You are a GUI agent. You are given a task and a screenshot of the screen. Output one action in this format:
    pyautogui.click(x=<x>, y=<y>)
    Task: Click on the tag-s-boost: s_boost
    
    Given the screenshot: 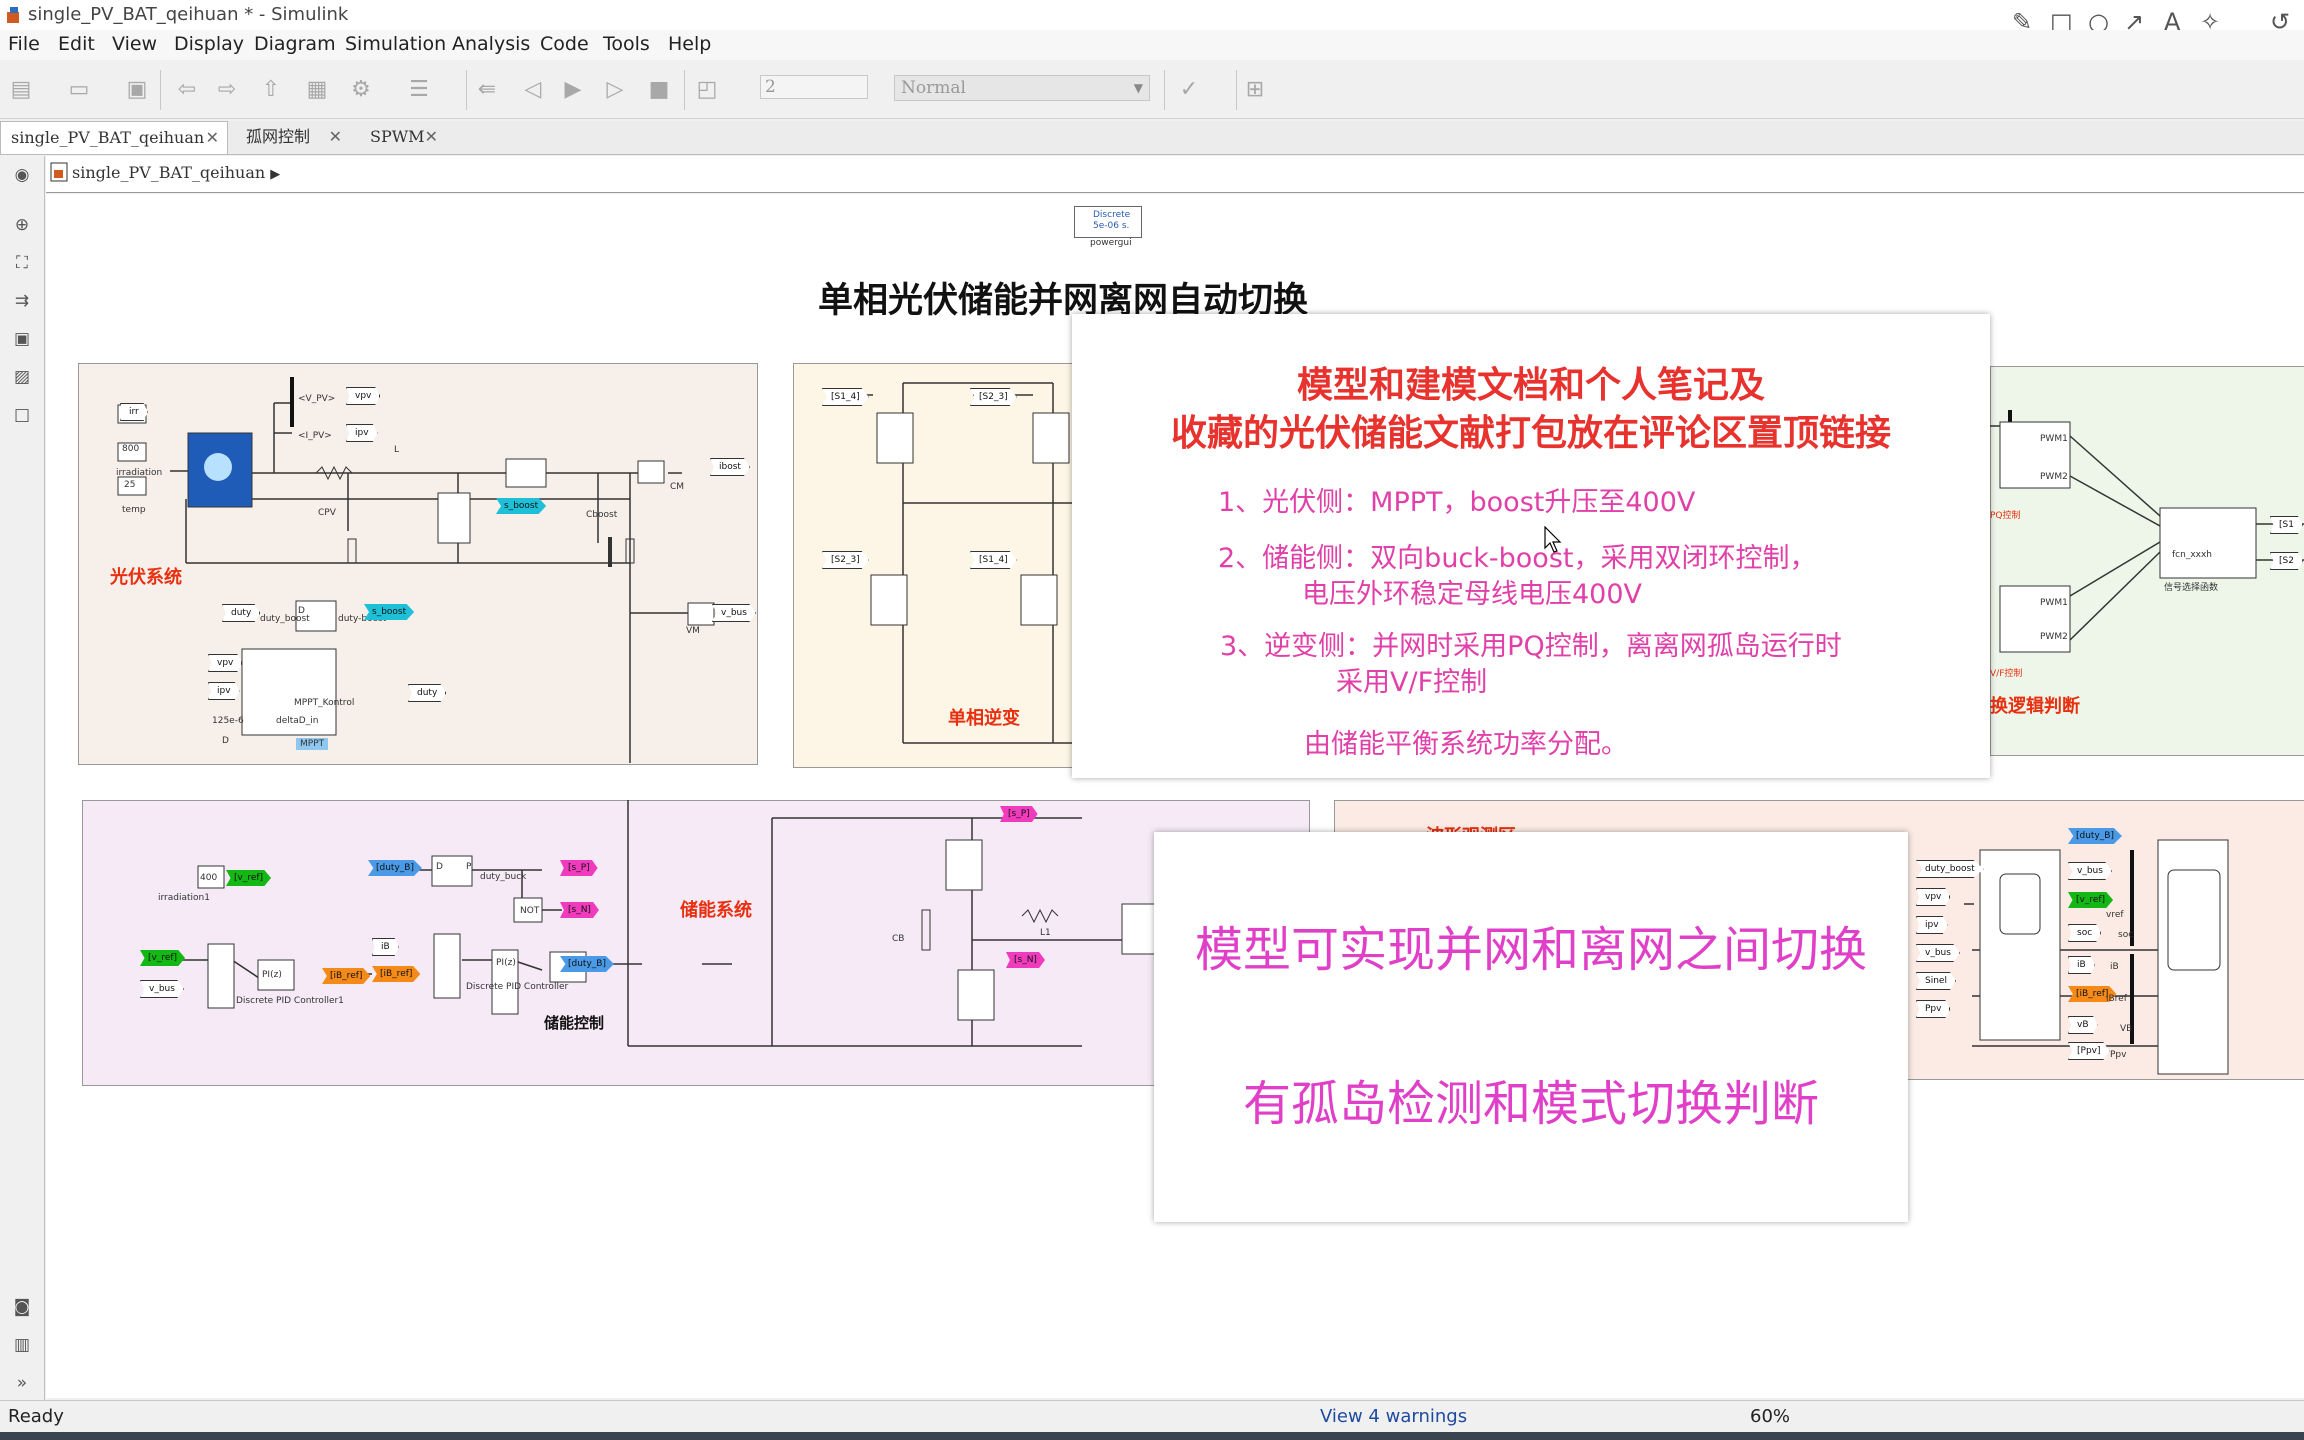 What is the action you would take?
    pyautogui.click(x=521, y=506)
    